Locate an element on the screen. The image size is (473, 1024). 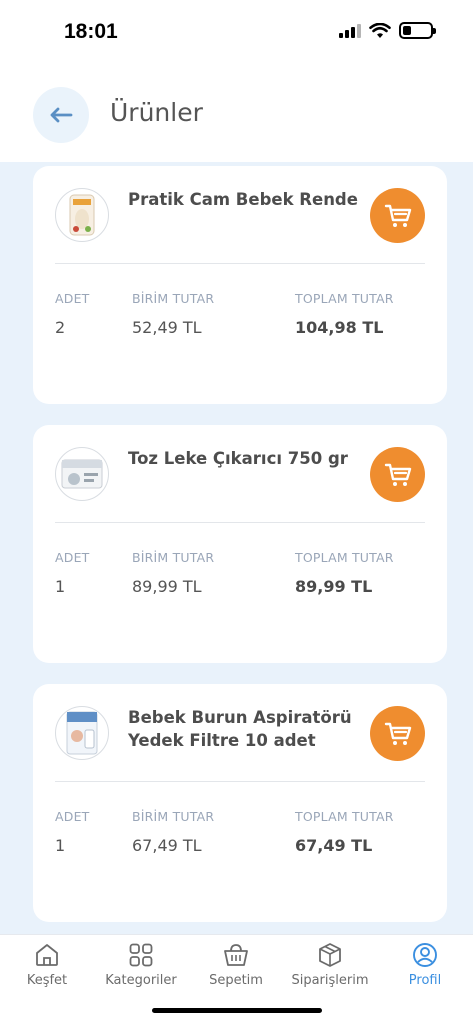
signal-icon is located at coordinates (350, 30).